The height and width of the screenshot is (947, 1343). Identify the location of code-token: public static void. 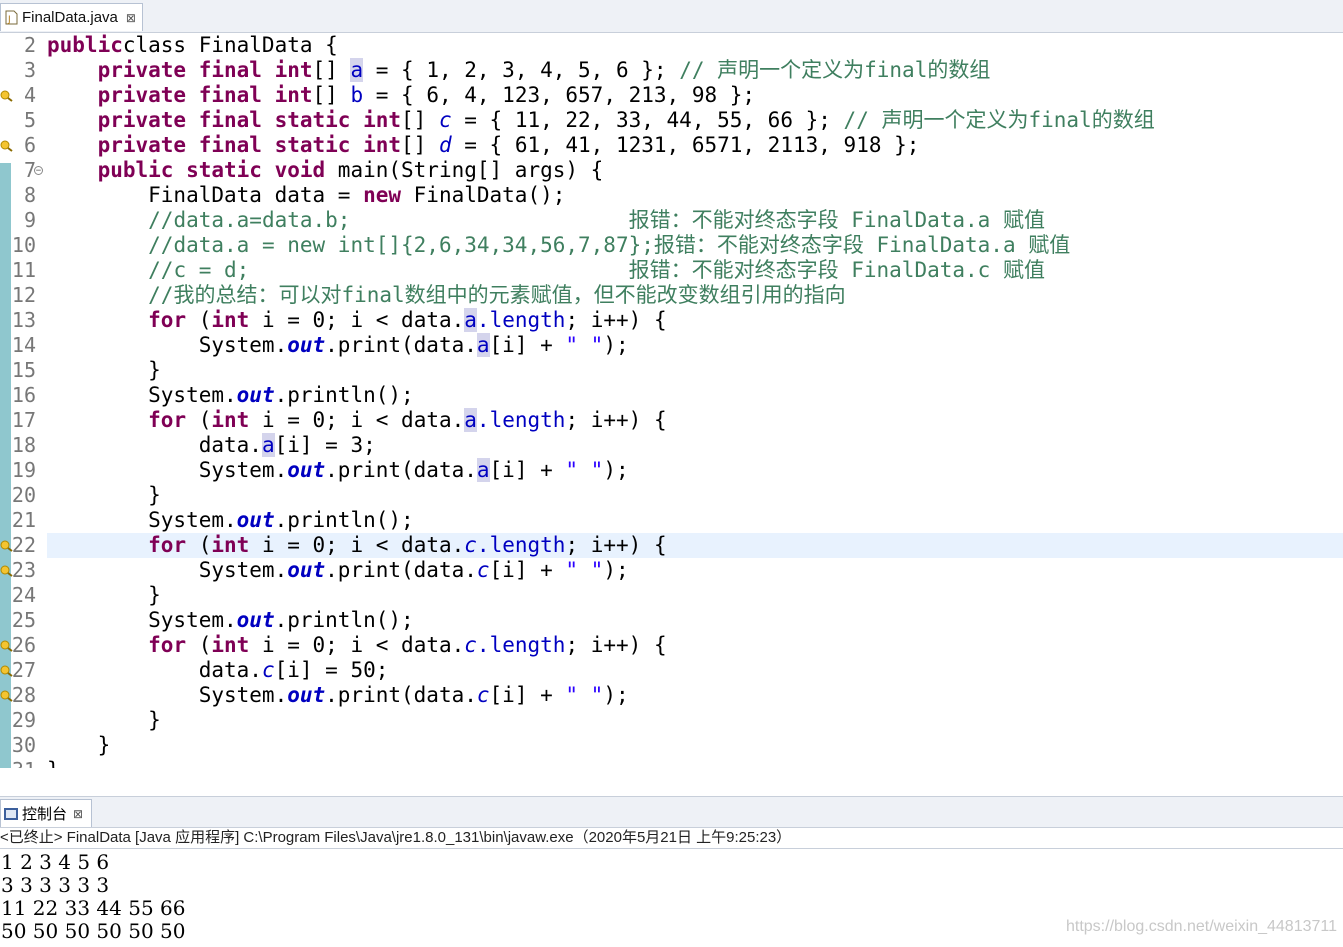
(211, 170).